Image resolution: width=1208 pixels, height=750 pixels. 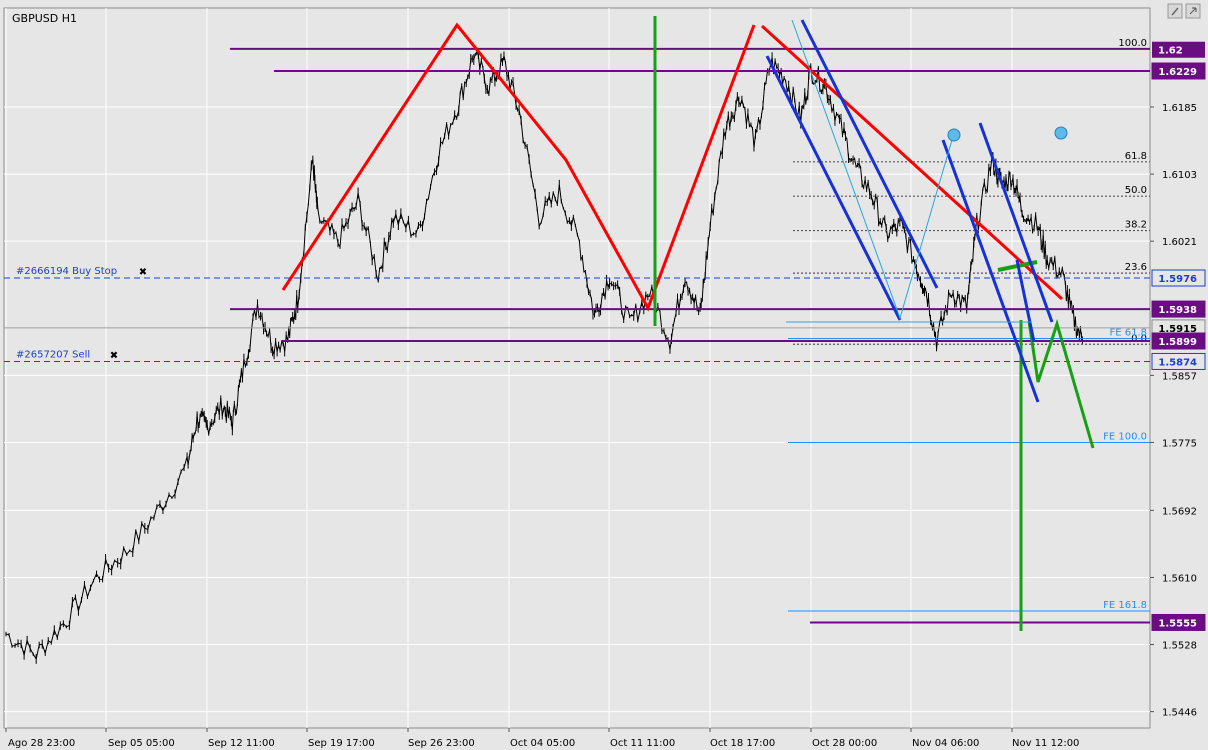 I want to click on price-badge-text: 1.5555, so click(x=1177, y=623).